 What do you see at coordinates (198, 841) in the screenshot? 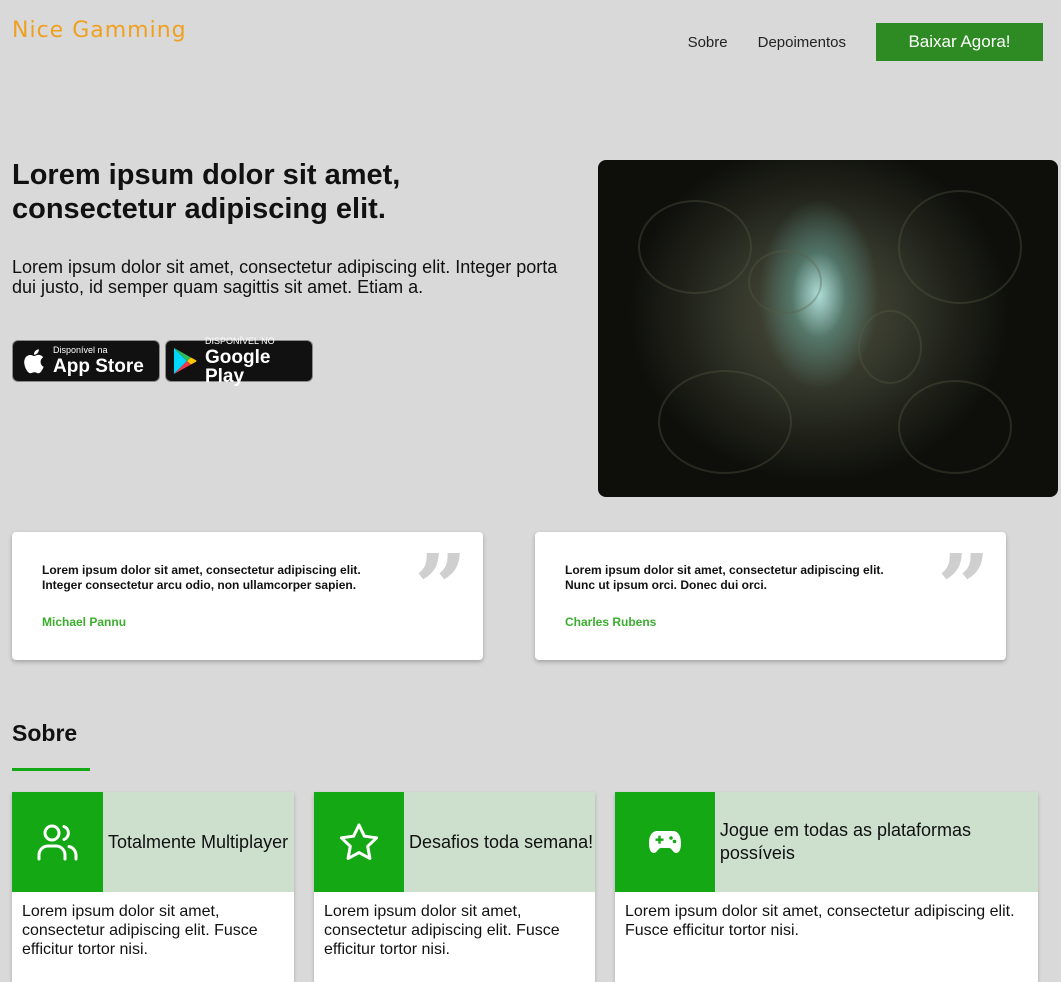
I see `feature-title: Totalmente Multiplayer` at bounding box center [198, 841].